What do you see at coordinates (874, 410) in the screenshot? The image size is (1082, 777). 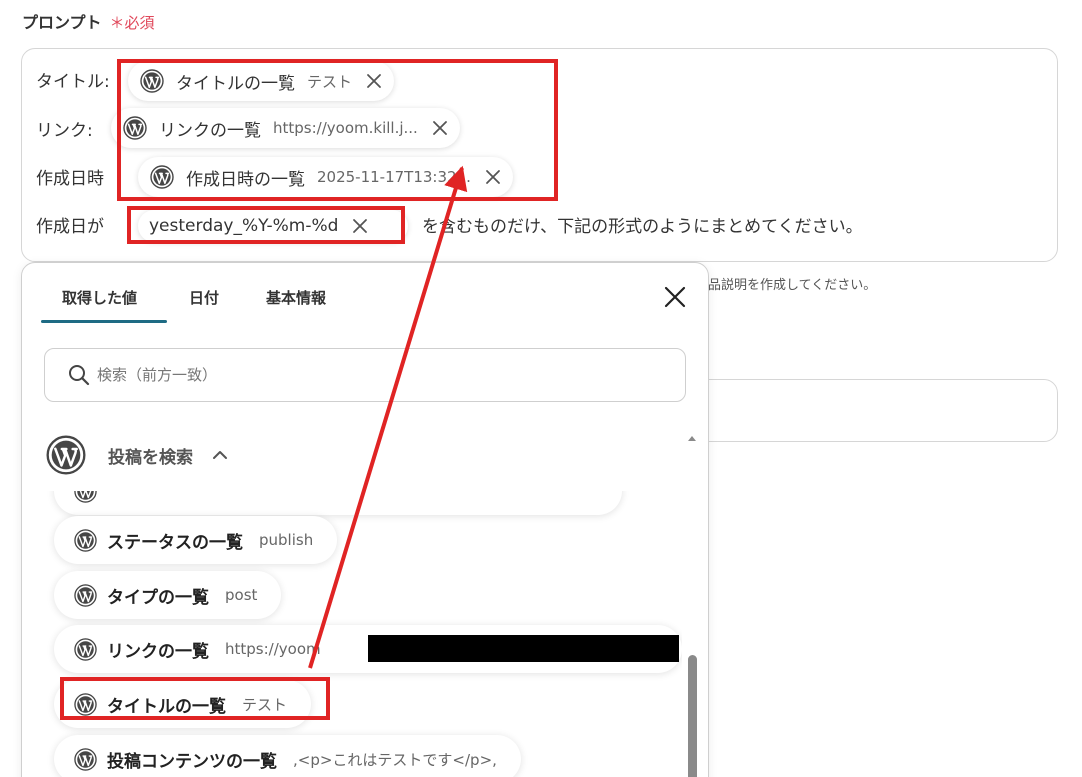 I see `text-input-field` at bounding box center [874, 410].